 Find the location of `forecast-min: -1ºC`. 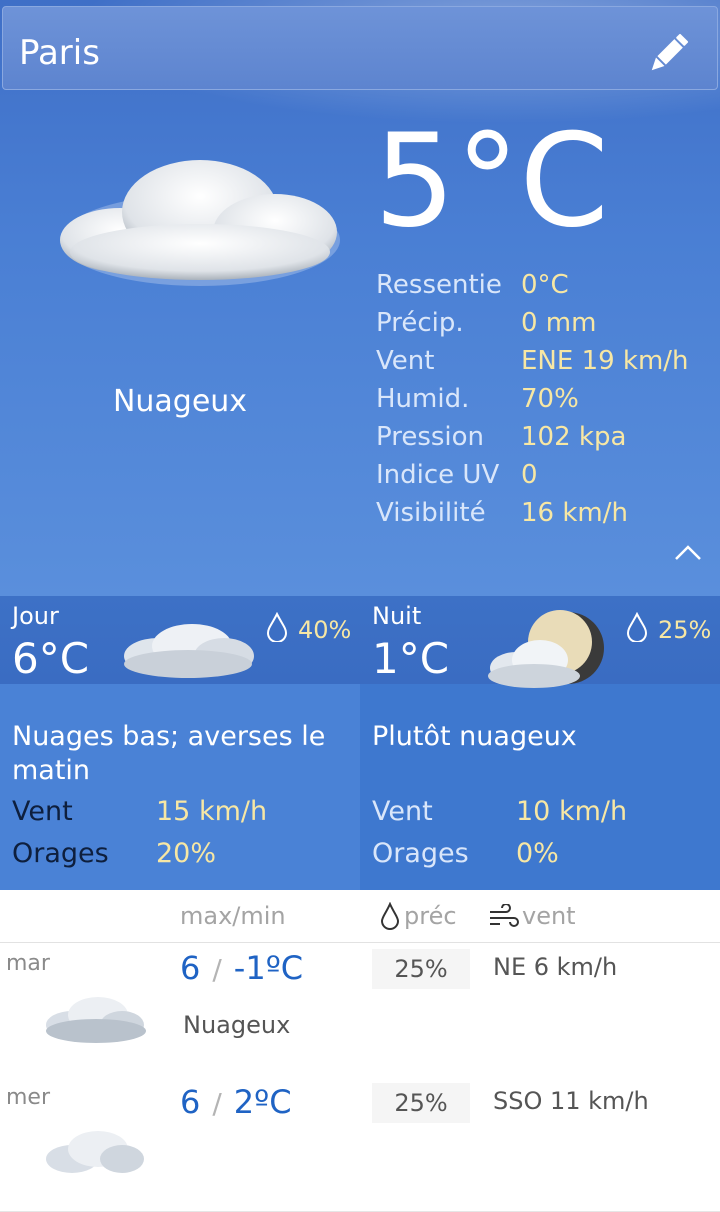

forecast-min: -1ºC is located at coordinates (268, 968).